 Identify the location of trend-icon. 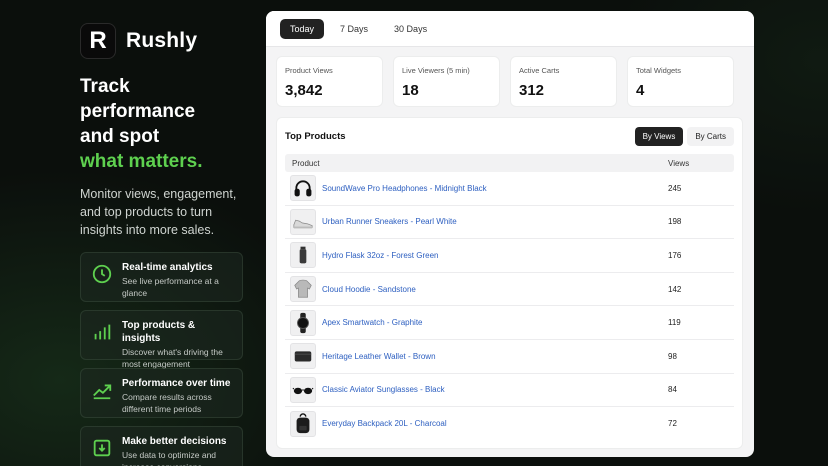
(102, 392).